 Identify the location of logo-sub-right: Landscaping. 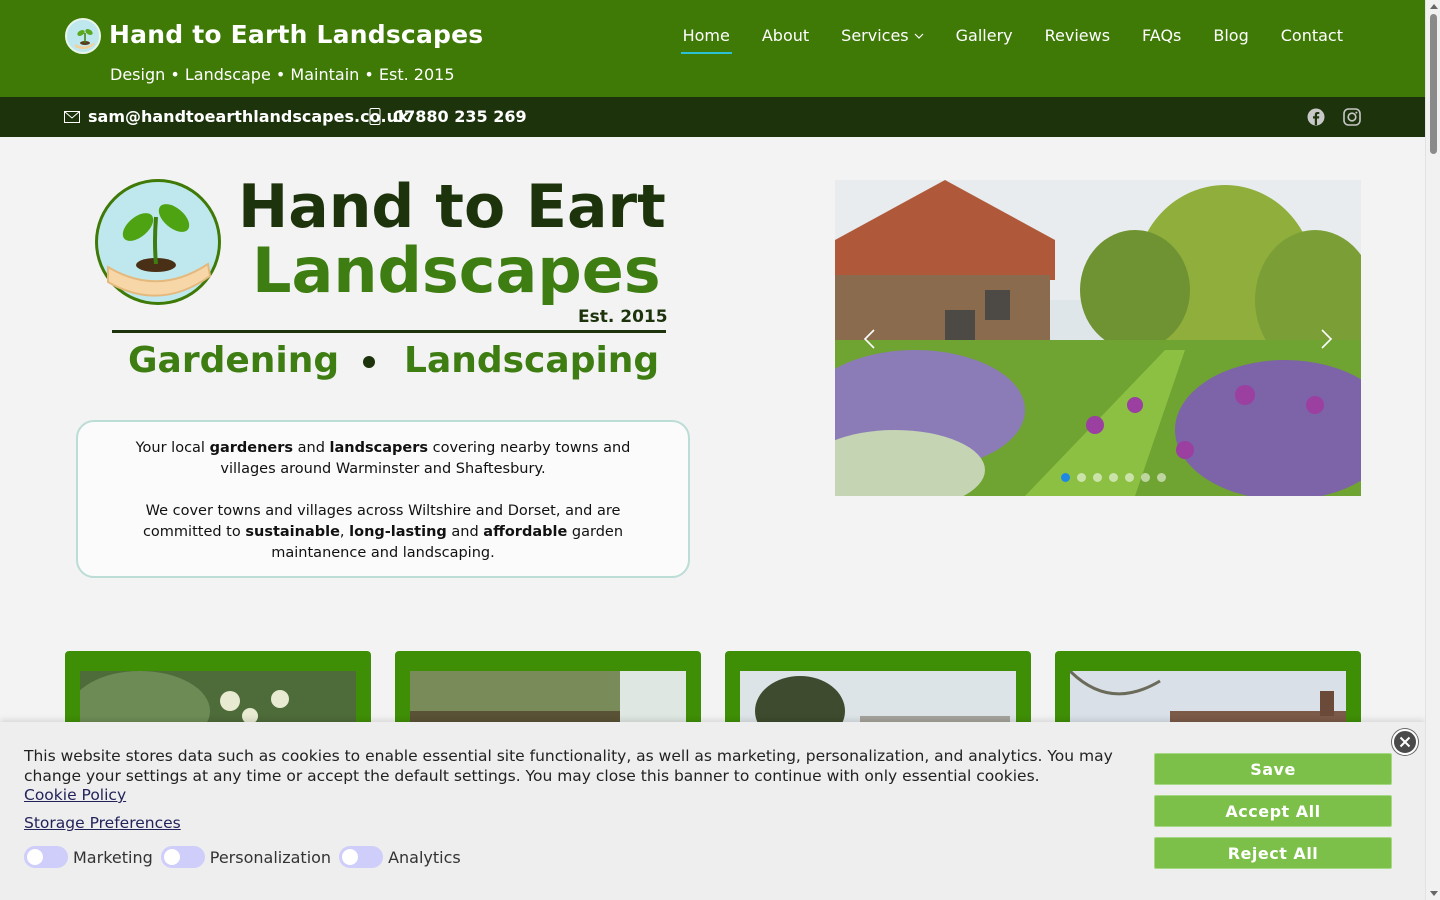
(531, 360).